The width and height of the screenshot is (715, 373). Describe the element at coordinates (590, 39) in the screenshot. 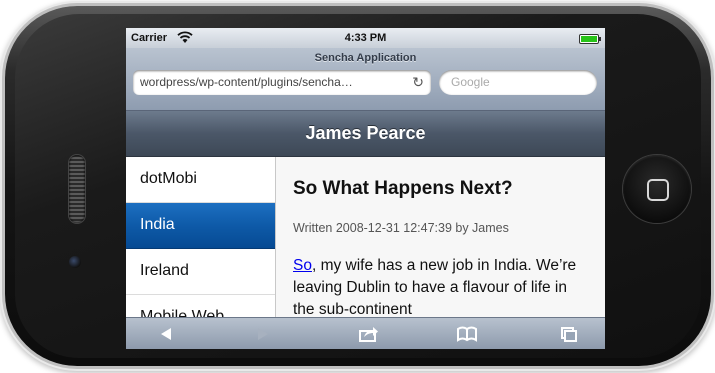

I see `battery-icon` at that location.